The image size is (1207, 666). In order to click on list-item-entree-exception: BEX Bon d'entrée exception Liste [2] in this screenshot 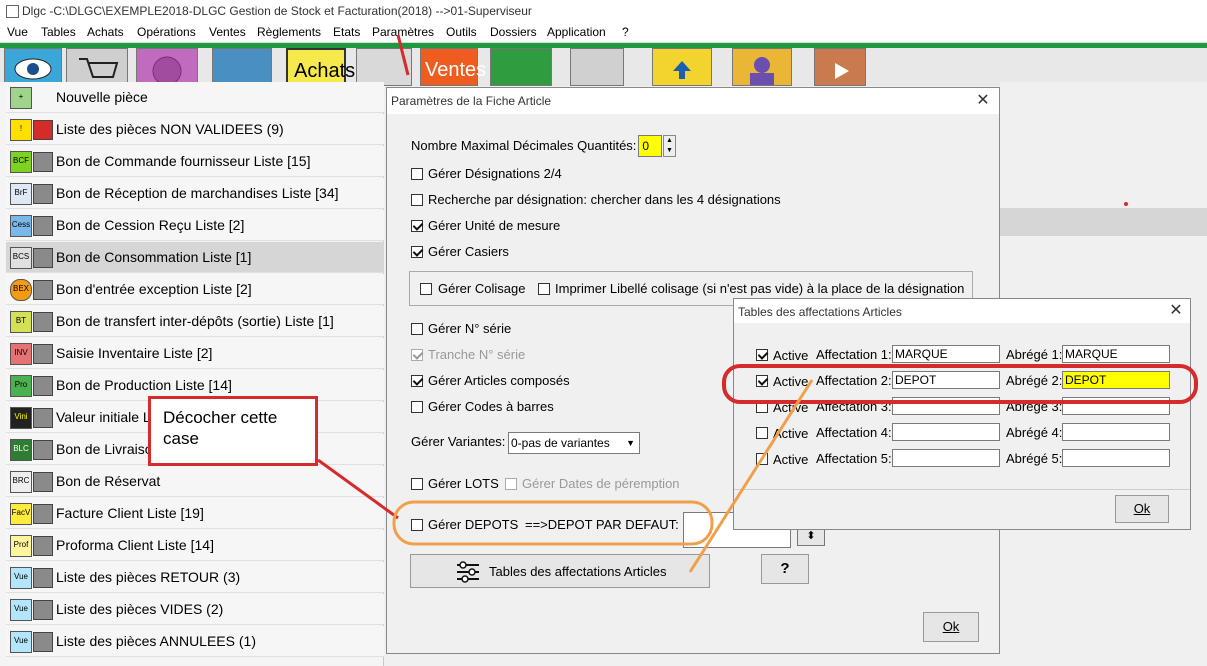, I will do `click(195, 289)`.